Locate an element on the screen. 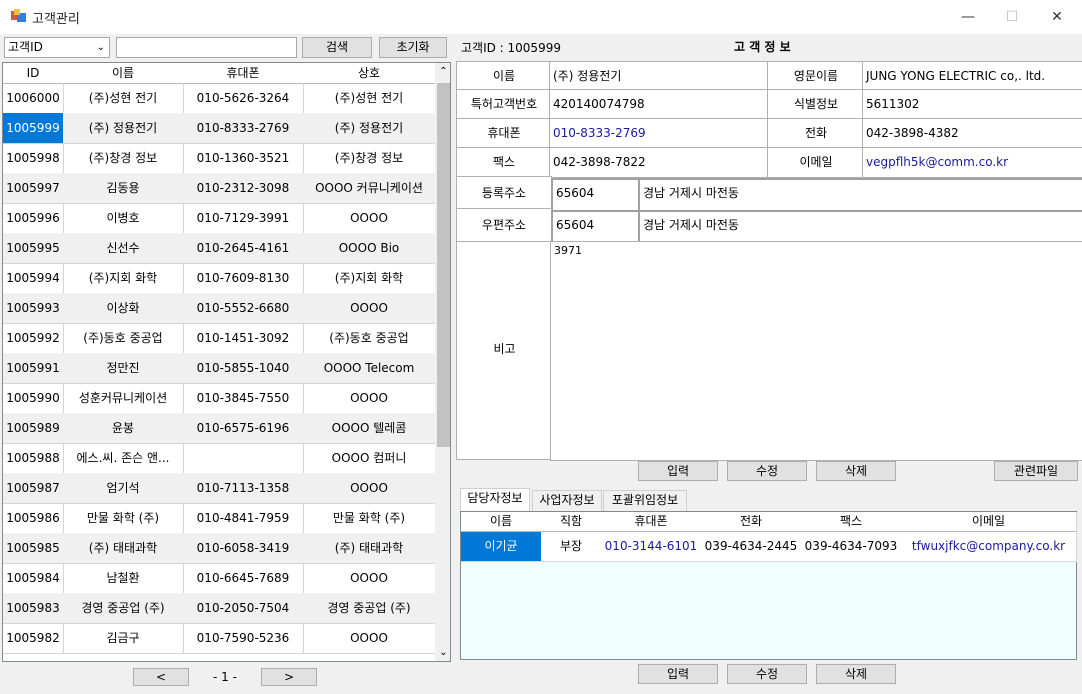 Image resolution: width=1082 pixels, height=694 pixels. contact-header-name: 이름 is located at coordinates (501, 522).